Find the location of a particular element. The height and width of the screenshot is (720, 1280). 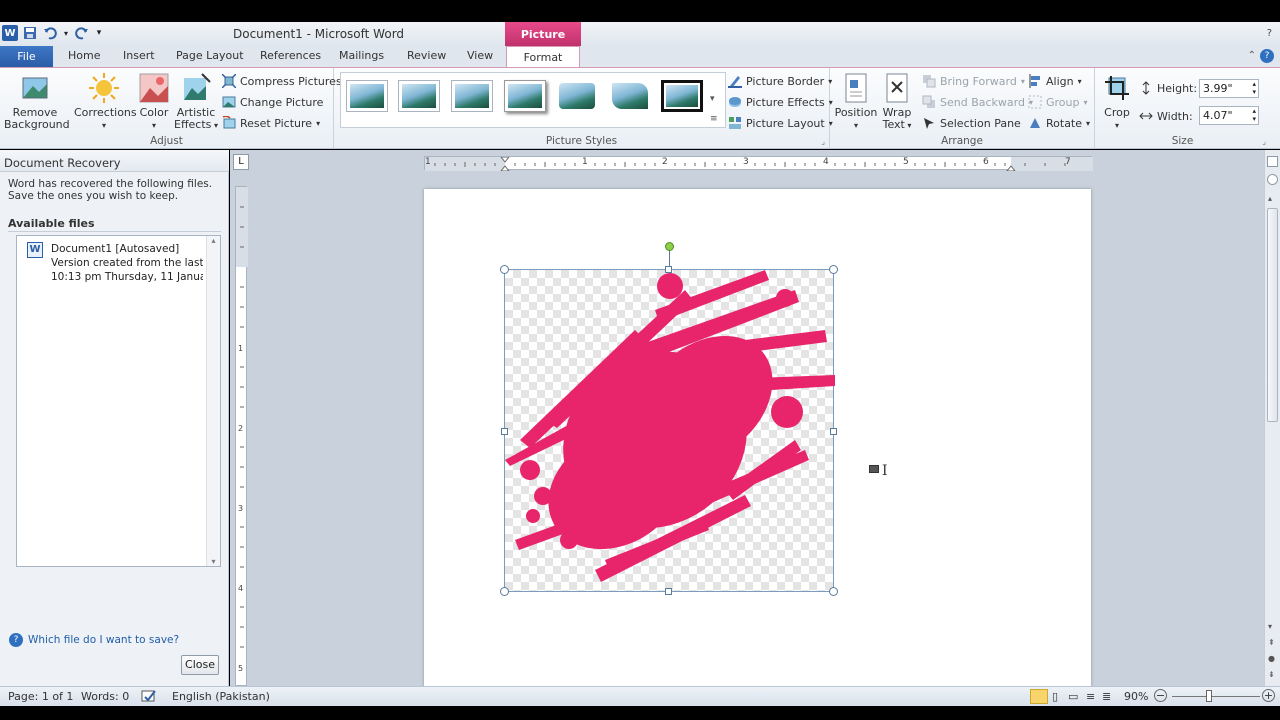

tab-page-layout: Page Layout is located at coordinates (210, 55).